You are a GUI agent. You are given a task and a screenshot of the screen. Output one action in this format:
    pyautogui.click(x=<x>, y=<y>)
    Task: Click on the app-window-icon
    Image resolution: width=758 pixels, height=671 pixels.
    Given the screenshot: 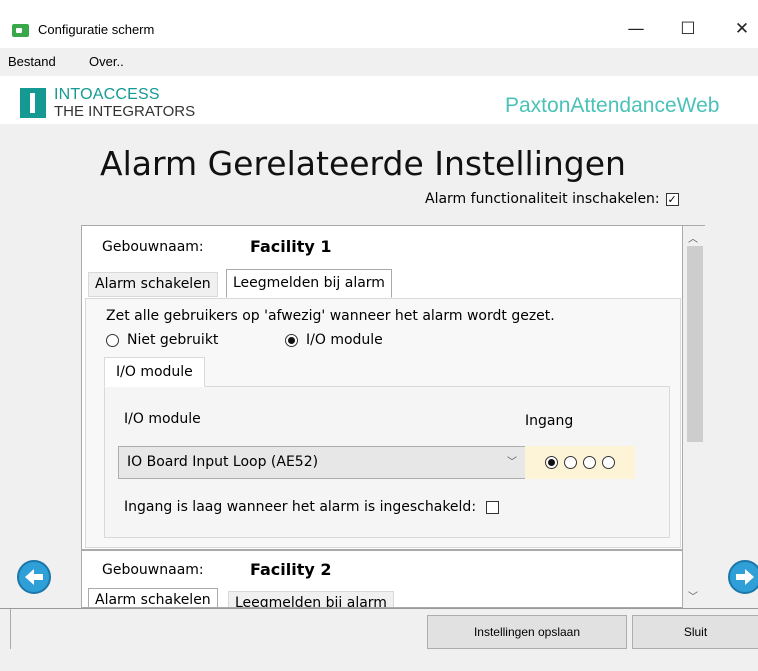 What is the action you would take?
    pyautogui.click(x=20, y=30)
    